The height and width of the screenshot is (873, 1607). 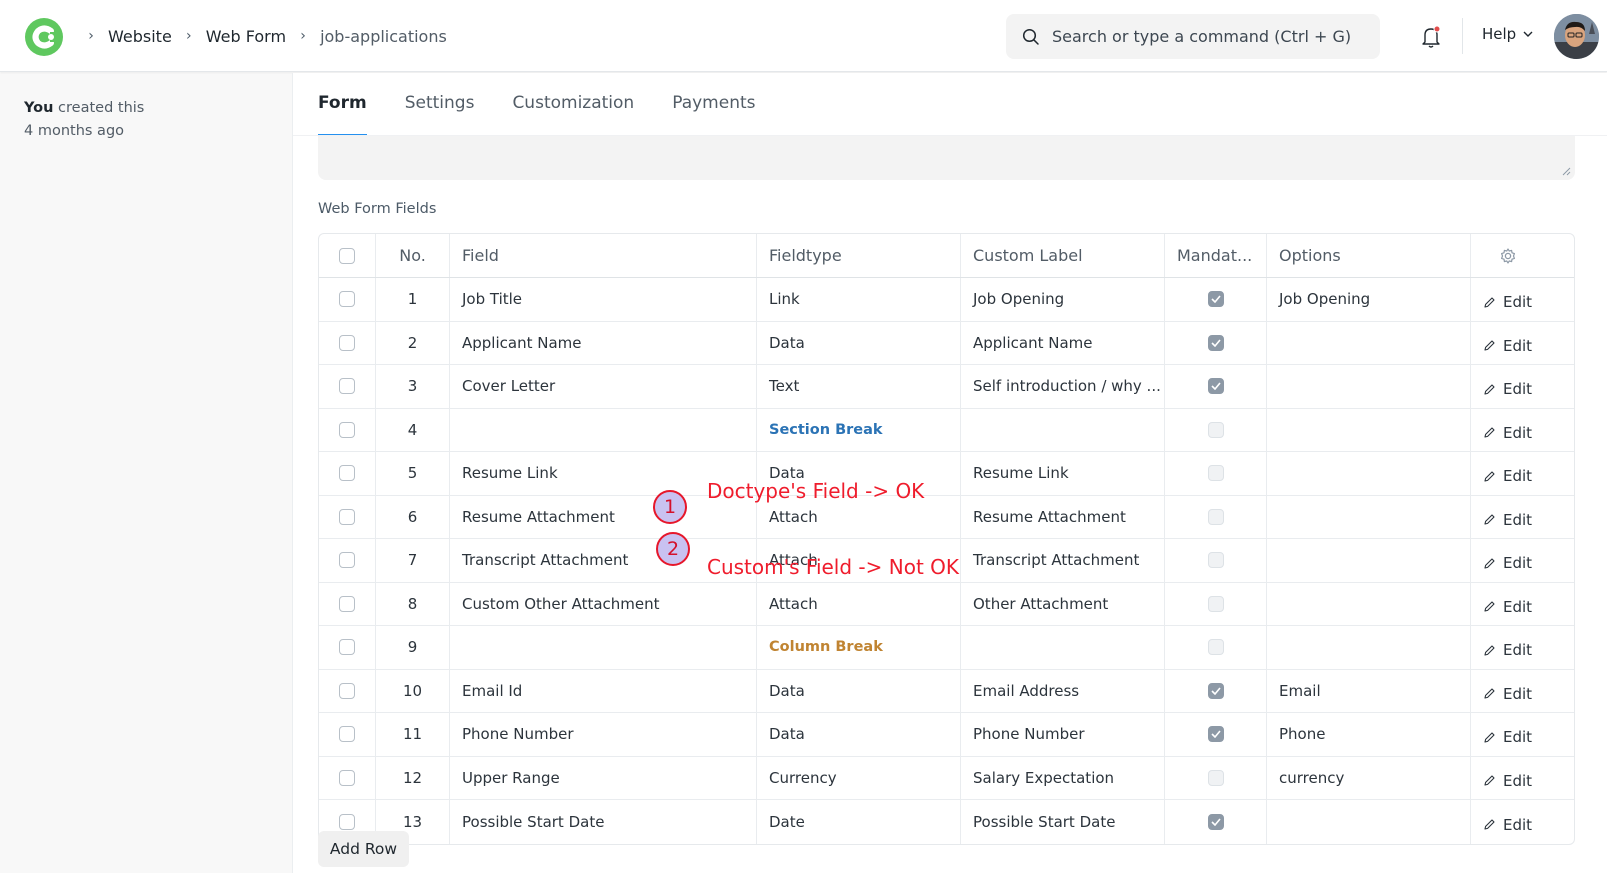 What do you see at coordinates (440, 104) in the screenshot?
I see `tab-settings: Settings` at bounding box center [440, 104].